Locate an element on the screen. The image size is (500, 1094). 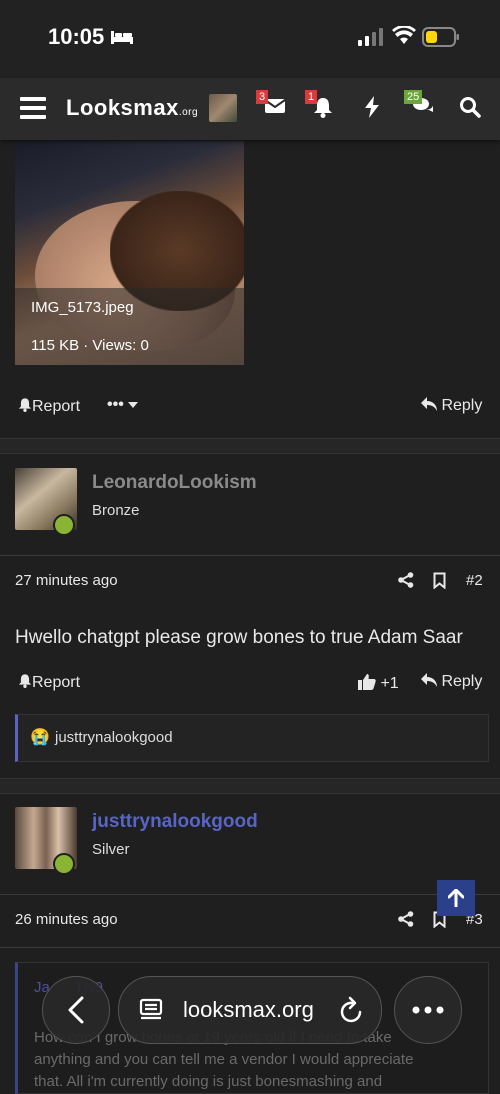
conversations-badge: 3 is located at coordinates (262, 97).